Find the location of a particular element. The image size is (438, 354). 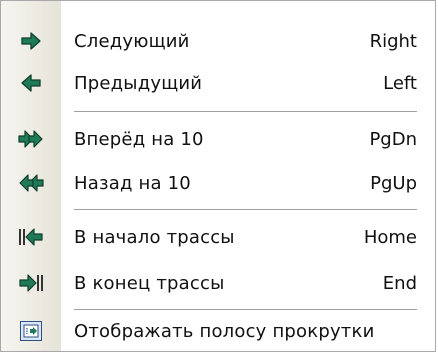

menu-item-shortcut: PgDn is located at coordinates (393, 139).